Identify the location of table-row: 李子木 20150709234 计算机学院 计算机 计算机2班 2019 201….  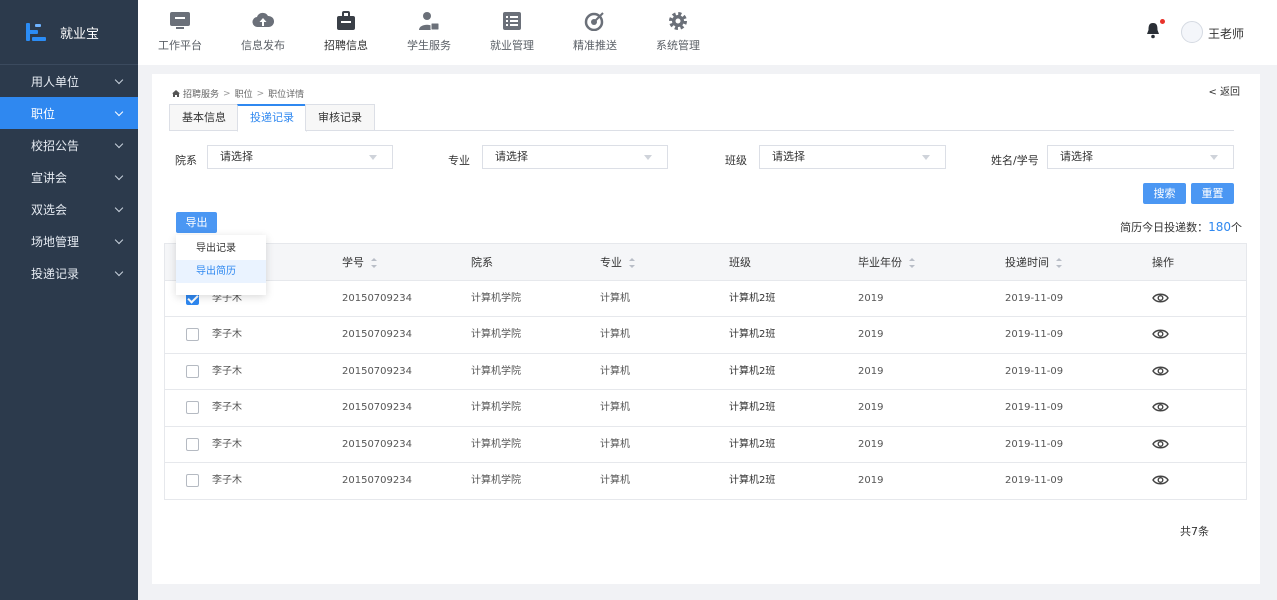
(705, 299).